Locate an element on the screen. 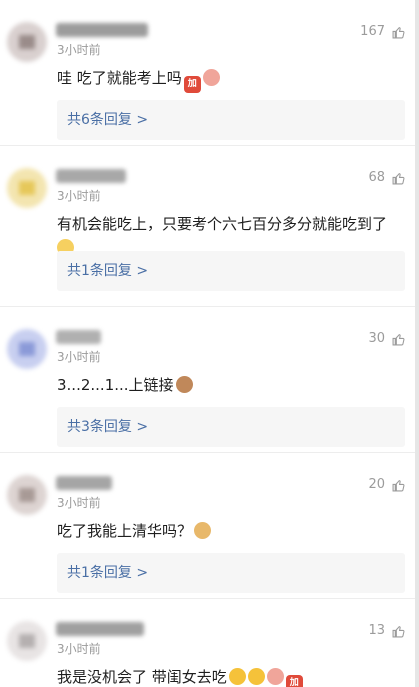  comment-text-content: 哇 吃了就能考上吗 is located at coordinates (119, 78).